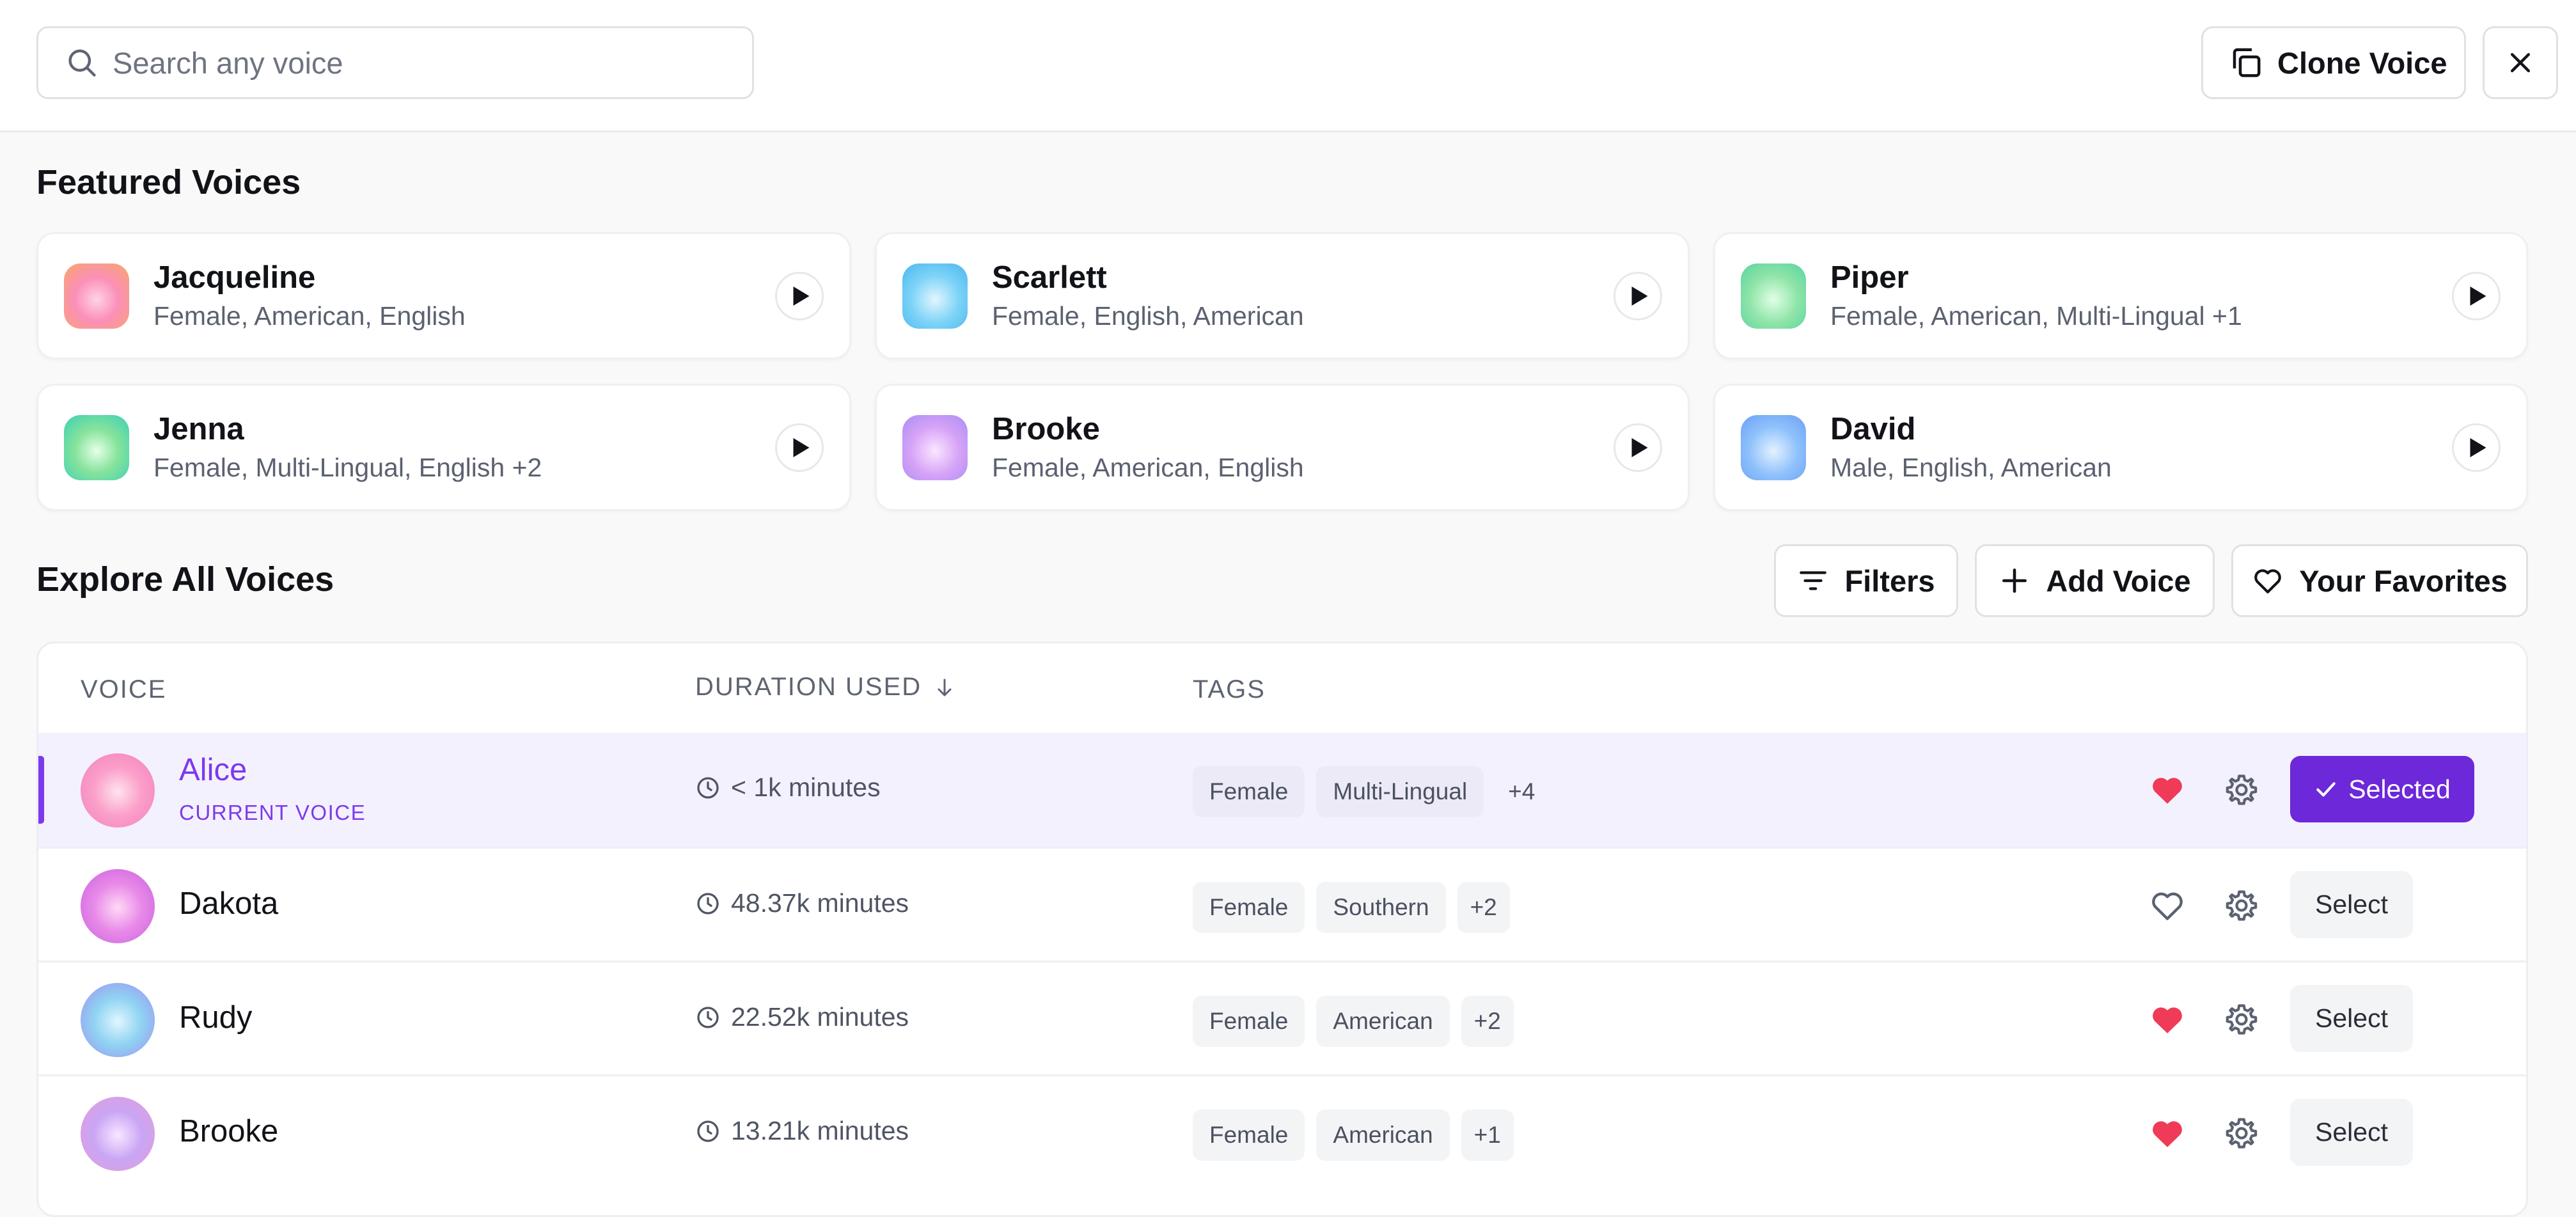 The width and height of the screenshot is (2576, 1217). I want to click on duration-value: 13.21k minutes, so click(820, 1130).